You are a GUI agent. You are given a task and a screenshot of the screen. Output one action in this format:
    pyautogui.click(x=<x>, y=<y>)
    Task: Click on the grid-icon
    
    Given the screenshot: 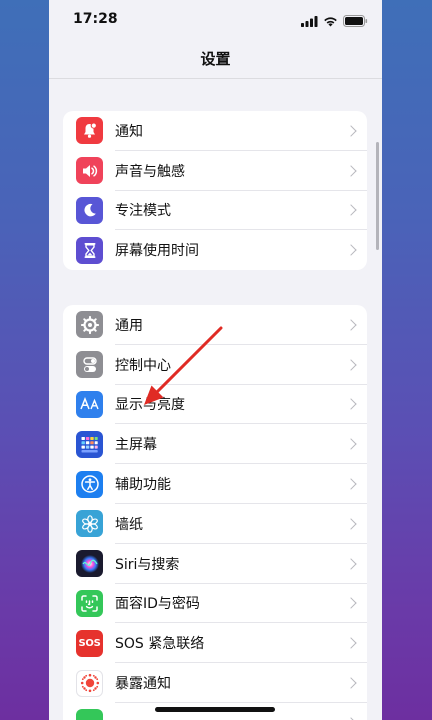 What is the action you would take?
    pyautogui.click(x=89, y=444)
    